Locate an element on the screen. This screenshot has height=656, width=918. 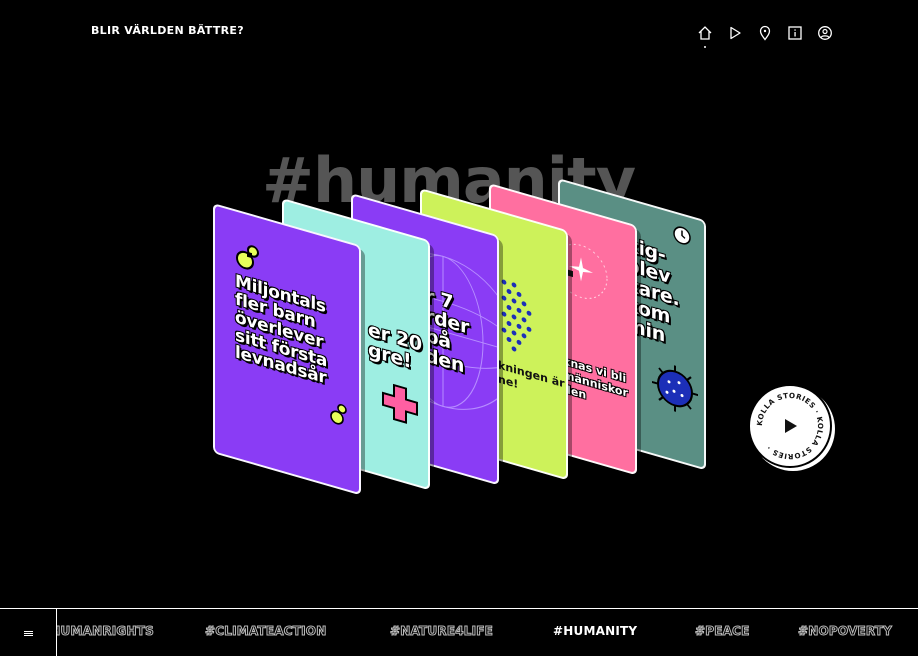
hashtag-item: #NOPOVERTY is located at coordinates (844, 631).